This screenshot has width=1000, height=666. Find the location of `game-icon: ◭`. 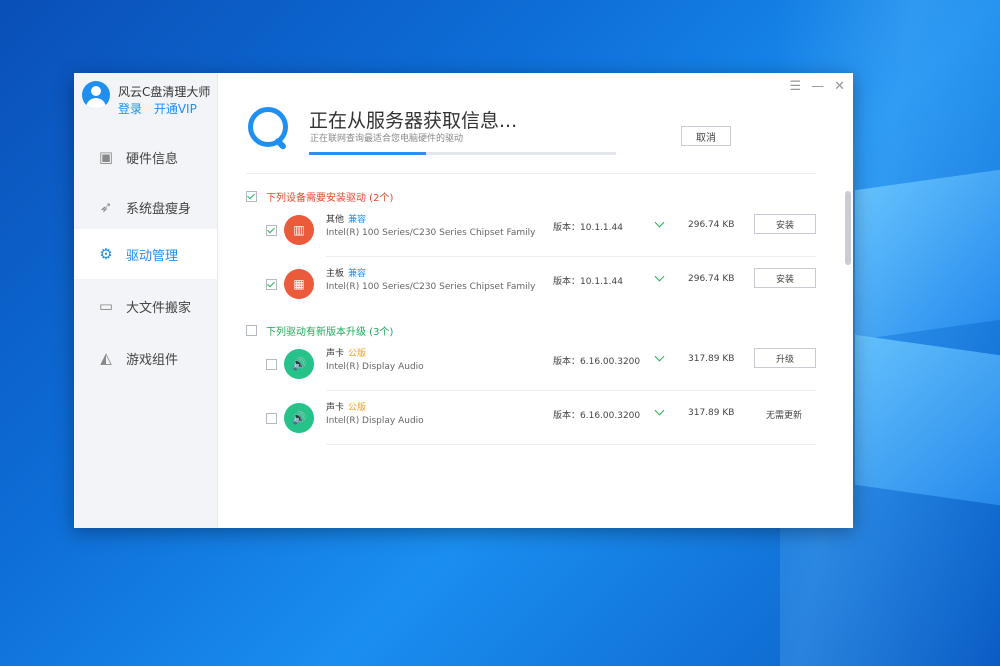

game-icon: ◭ is located at coordinates (106, 358).